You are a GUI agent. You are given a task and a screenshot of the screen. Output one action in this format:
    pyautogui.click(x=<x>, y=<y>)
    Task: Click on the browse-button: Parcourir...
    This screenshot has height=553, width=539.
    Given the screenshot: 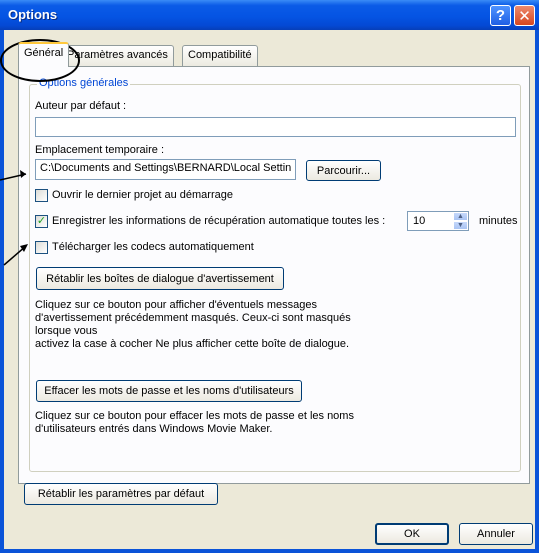 What is the action you would take?
    pyautogui.click(x=343, y=170)
    